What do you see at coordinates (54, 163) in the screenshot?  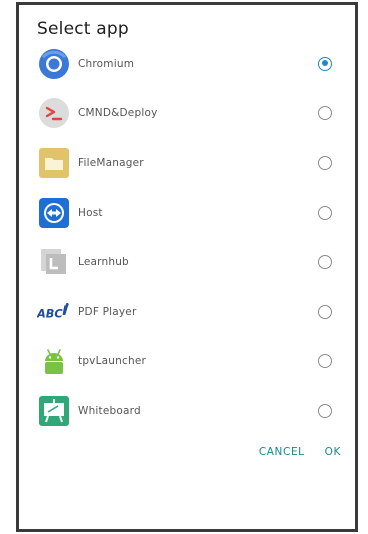 I see `folder-icon` at bounding box center [54, 163].